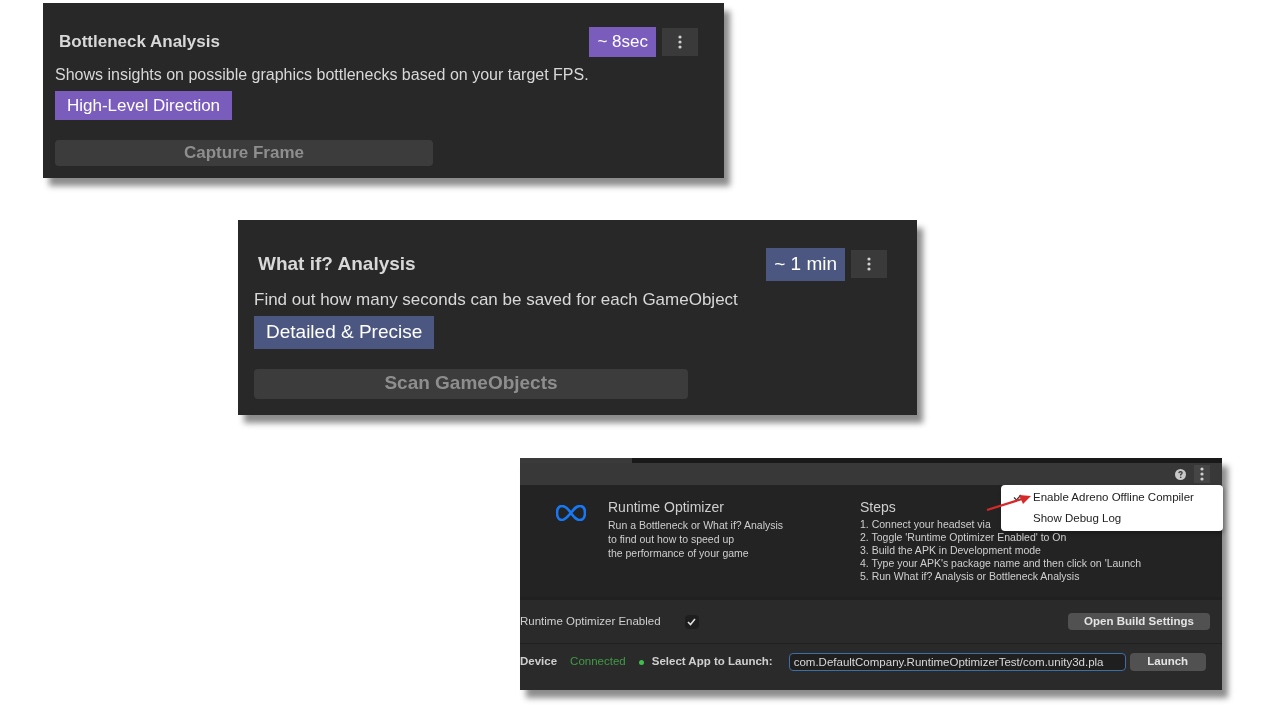 The width and height of the screenshot is (1280, 720). Describe the element at coordinates (344, 332) in the screenshot. I see `tag-badge: Detailed & Precise` at that location.